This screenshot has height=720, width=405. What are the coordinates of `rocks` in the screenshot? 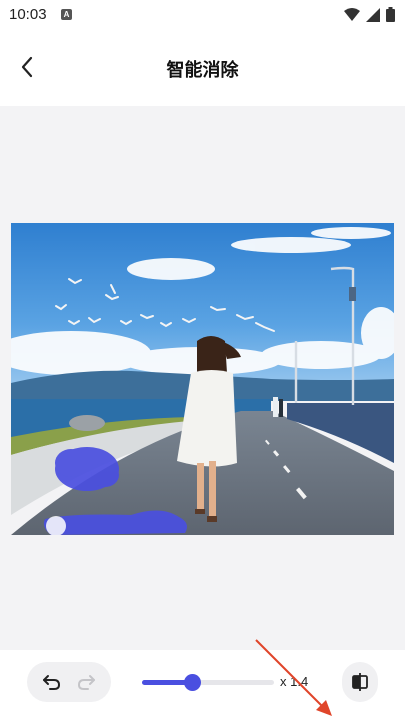 It's located at (87, 423).